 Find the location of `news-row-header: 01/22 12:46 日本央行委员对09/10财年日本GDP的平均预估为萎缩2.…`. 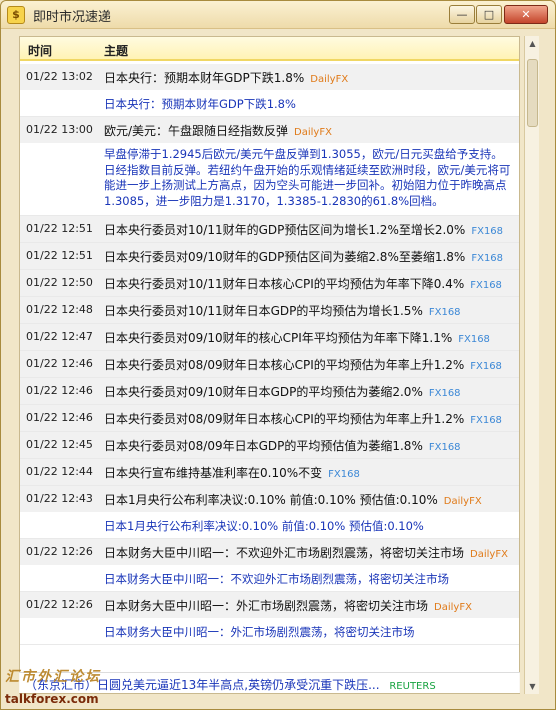

news-row-header: 01/22 12:46 日本央行委员对09/10财年日本GDP的平均预估为萎缩2.… is located at coordinates (269, 391).